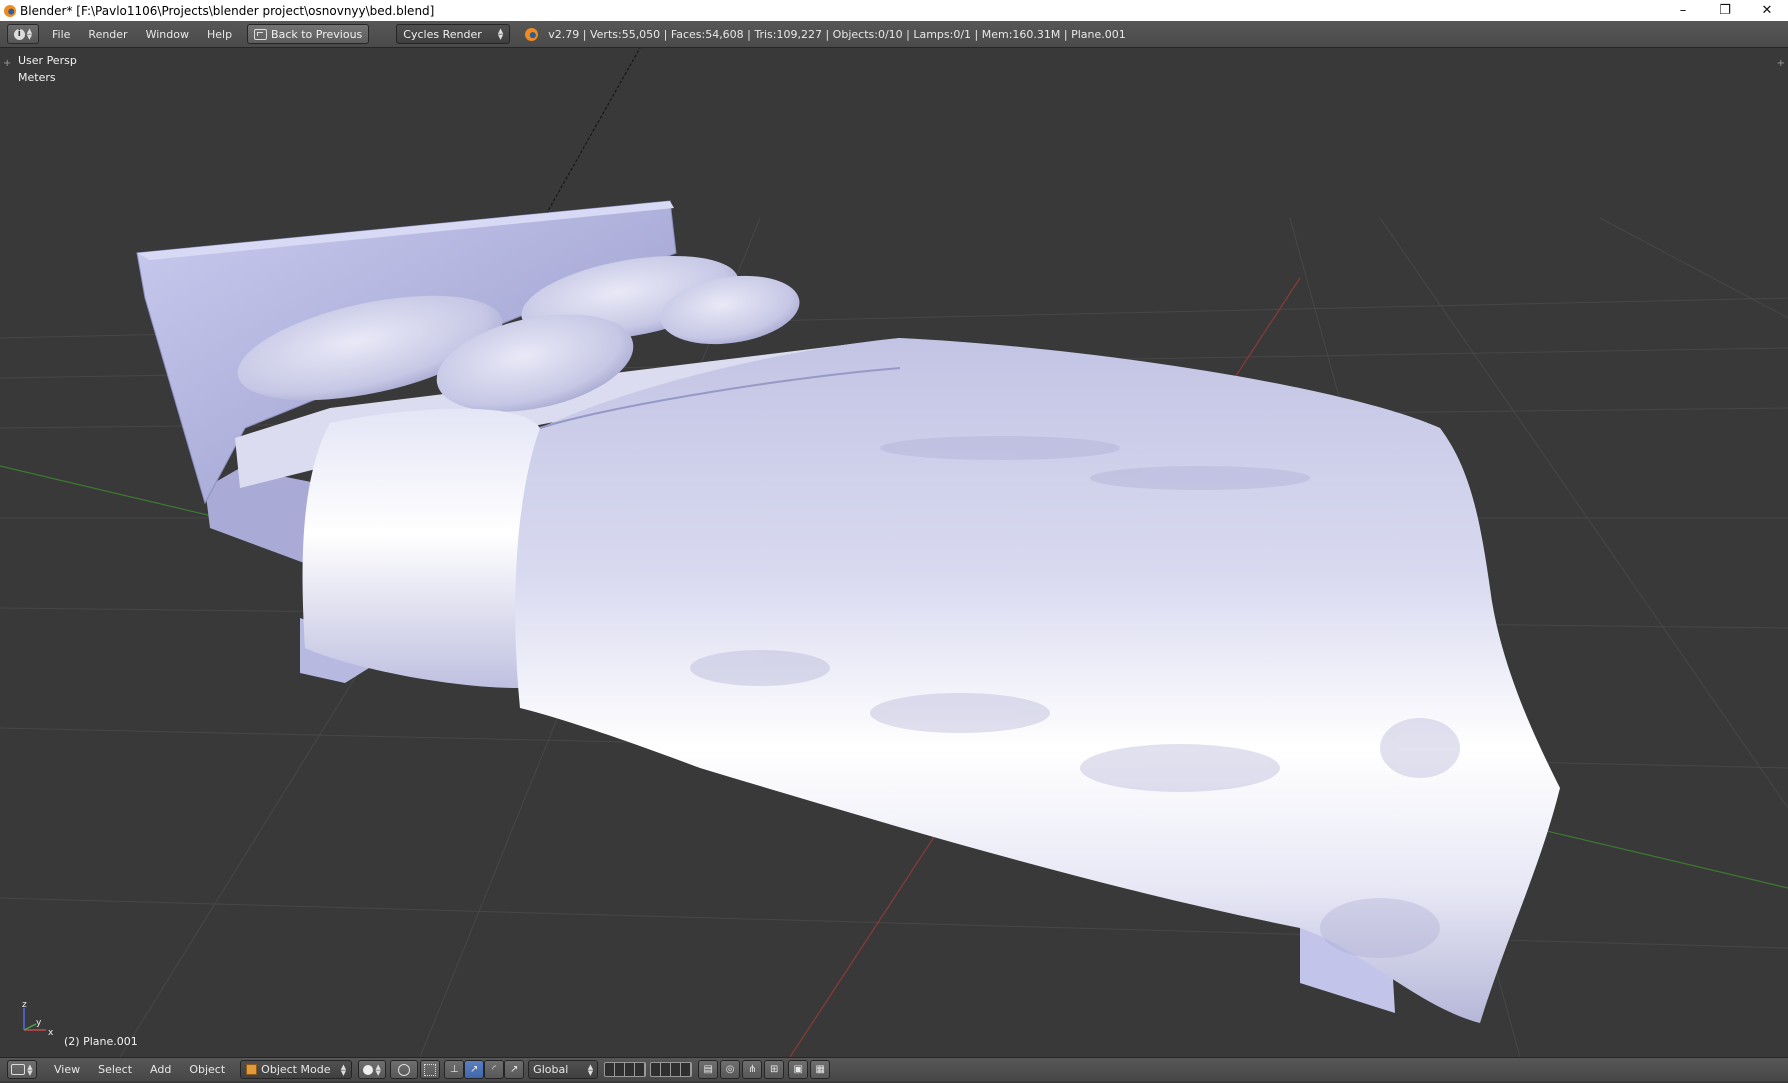 The height and width of the screenshot is (1083, 1788). I want to click on magnet-icon: ⋔, so click(752, 1069).